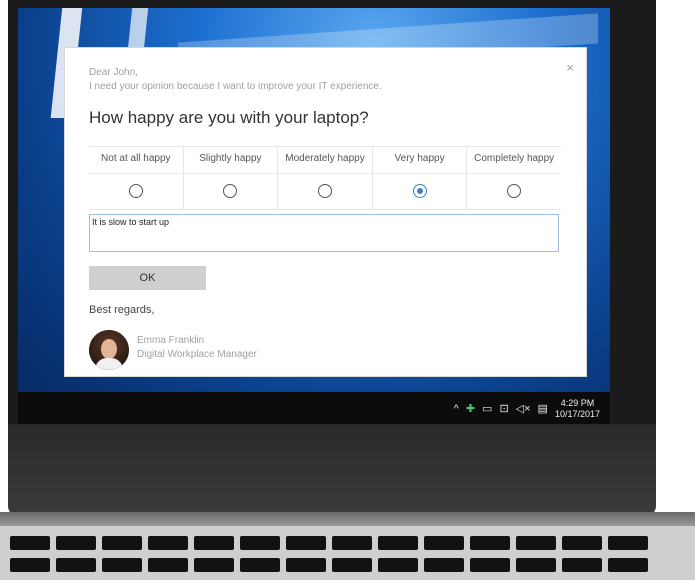 This screenshot has width=695, height=580. I want to click on avatar-face, so click(109, 349).